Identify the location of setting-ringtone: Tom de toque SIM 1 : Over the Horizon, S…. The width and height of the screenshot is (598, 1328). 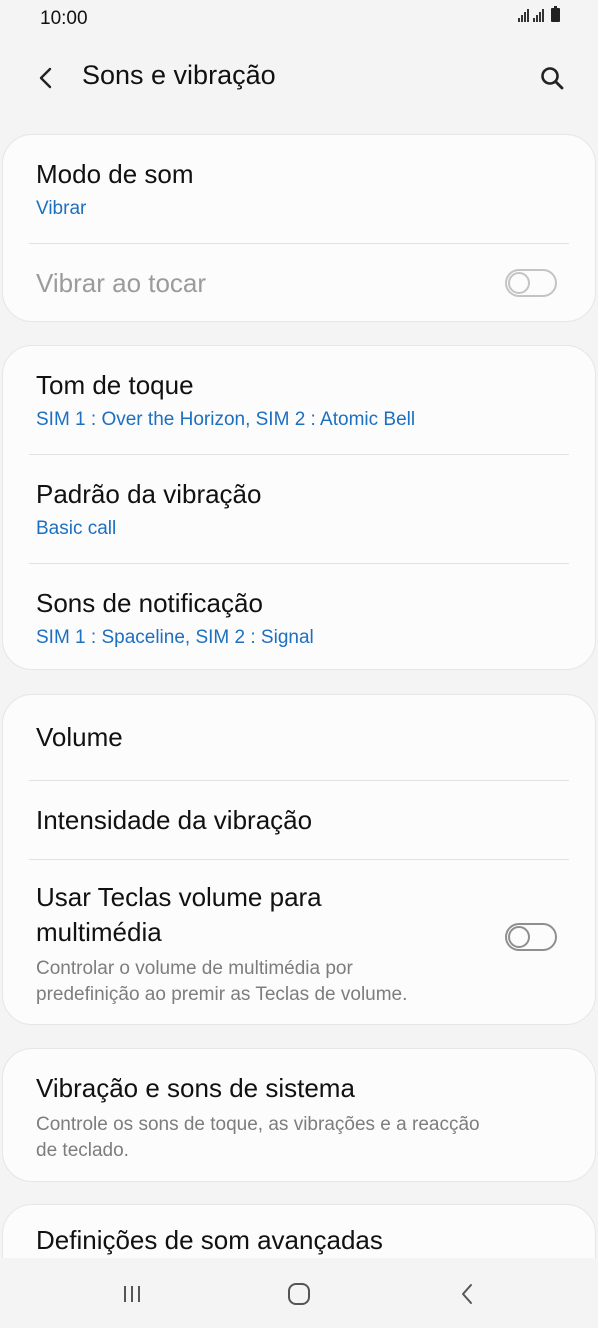
(299, 400).